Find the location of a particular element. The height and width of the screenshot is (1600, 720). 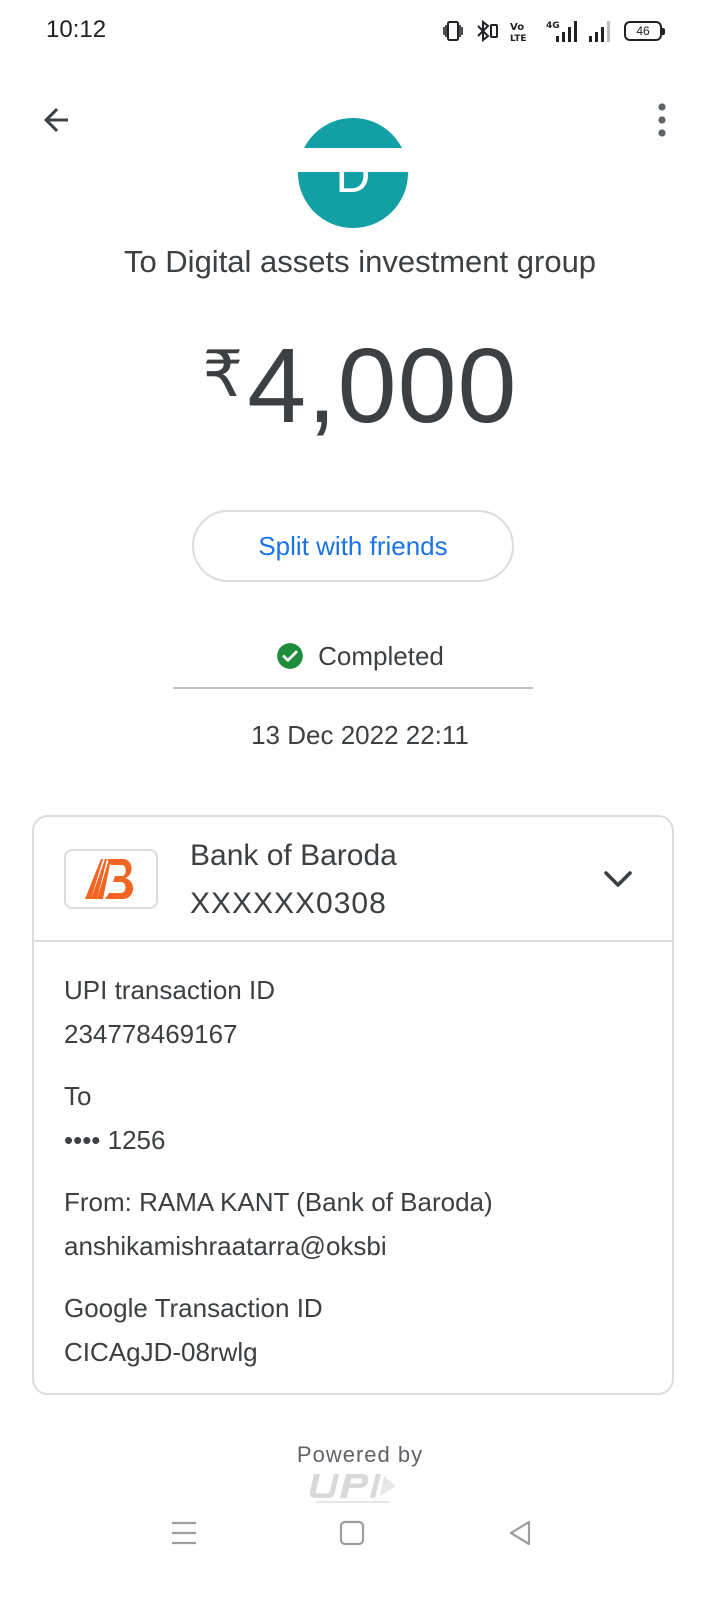

triangle-back-icon is located at coordinates (520, 1533).